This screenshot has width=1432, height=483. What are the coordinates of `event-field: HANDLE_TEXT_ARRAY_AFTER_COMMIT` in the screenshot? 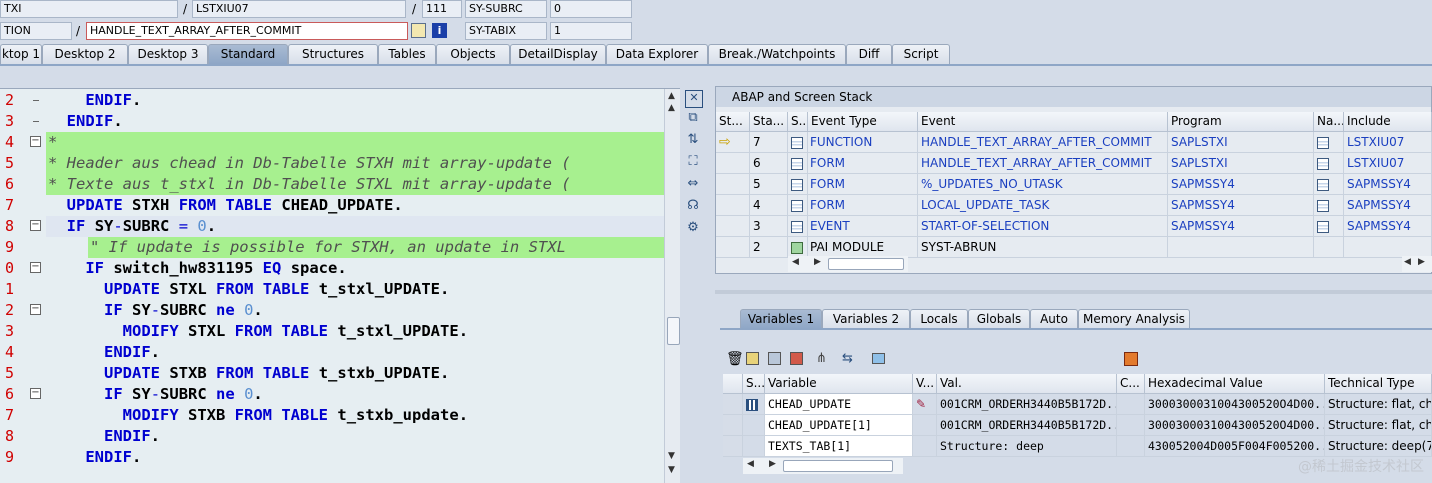 It's located at (247, 31).